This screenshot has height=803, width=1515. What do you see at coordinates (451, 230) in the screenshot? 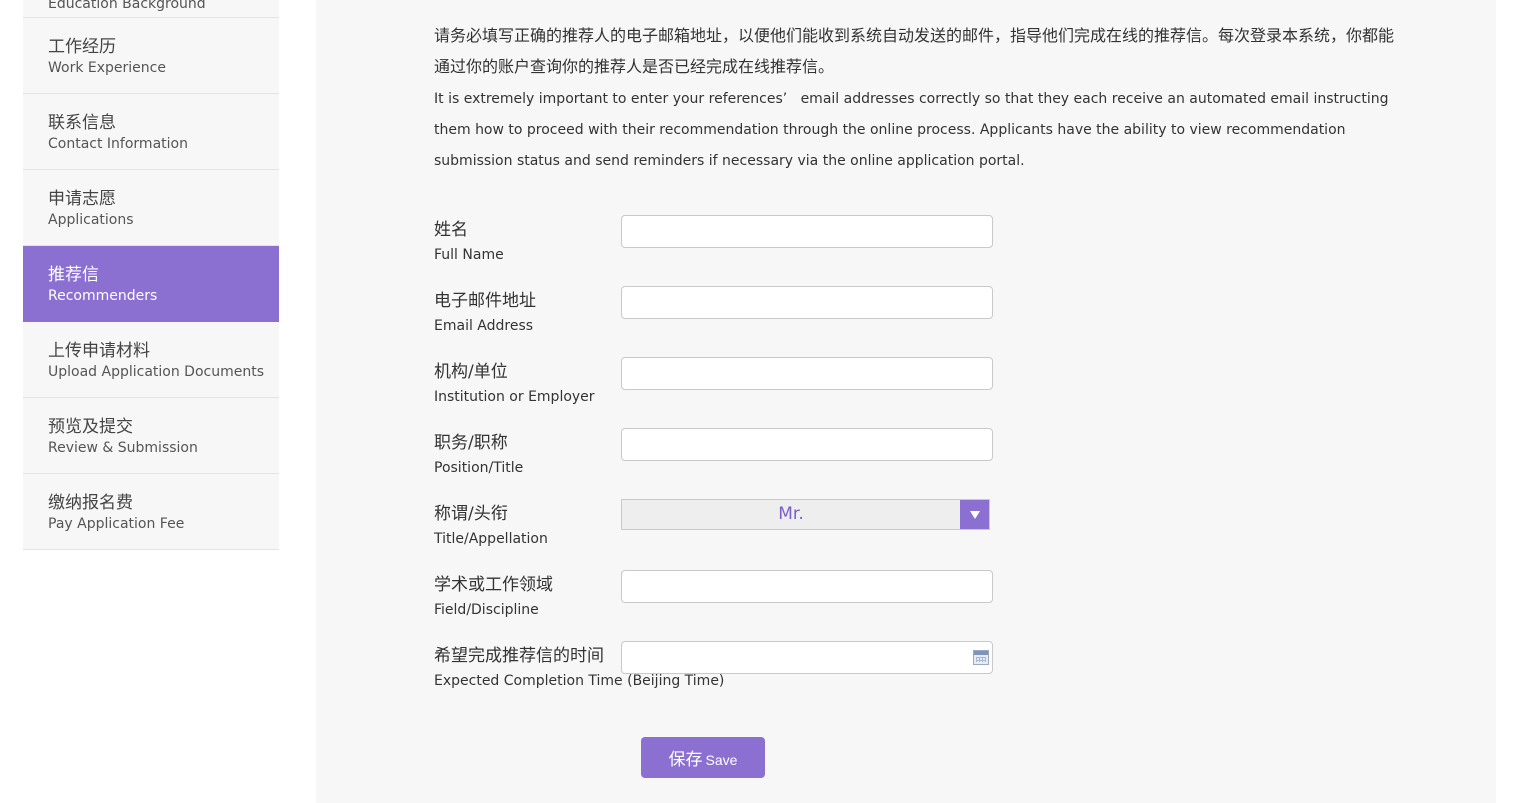
I see `full-name-label-zh: 姓名` at bounding box center [451, 230].